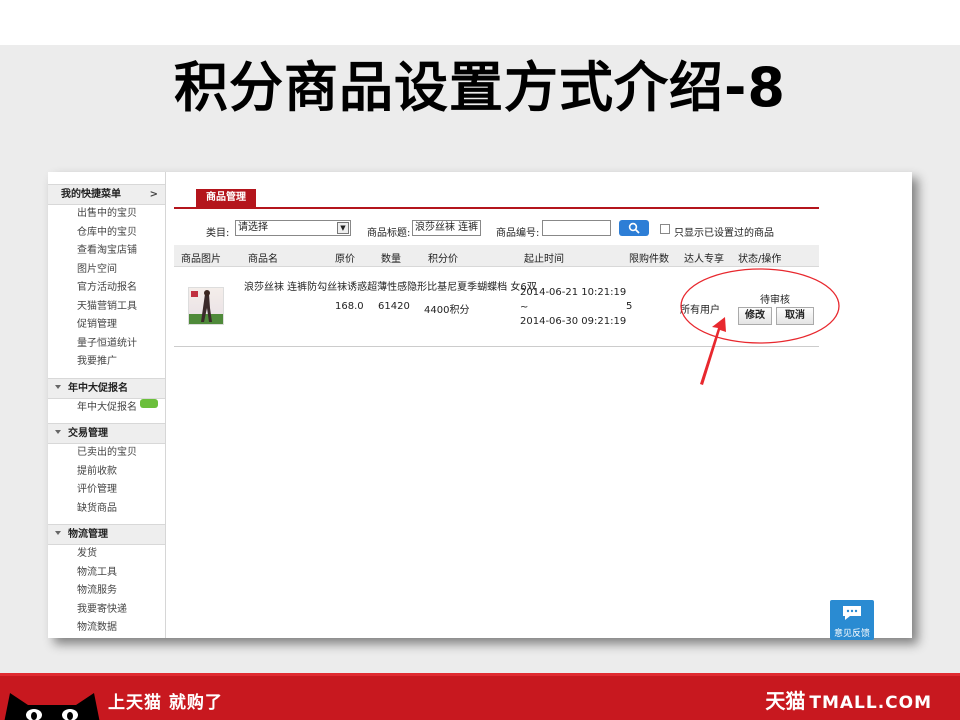  I want to click on feedback-button: 意见反馈, so click(852, 620).